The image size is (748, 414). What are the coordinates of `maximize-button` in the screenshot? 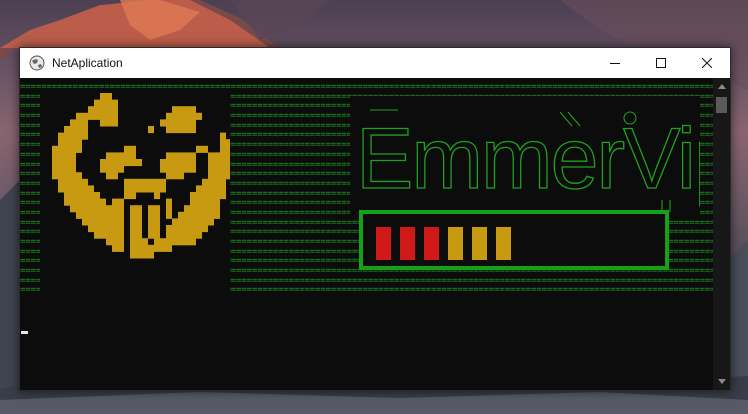 It's located at (661, 63).